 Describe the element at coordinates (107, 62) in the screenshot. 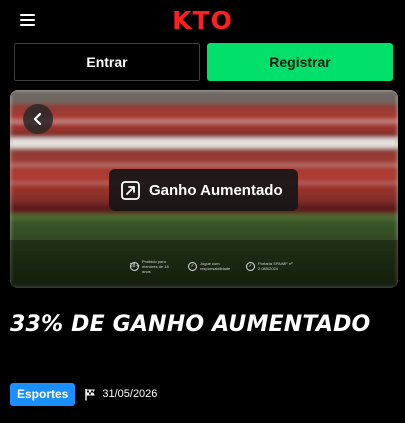

I see `login-button: Entrar` at that location.